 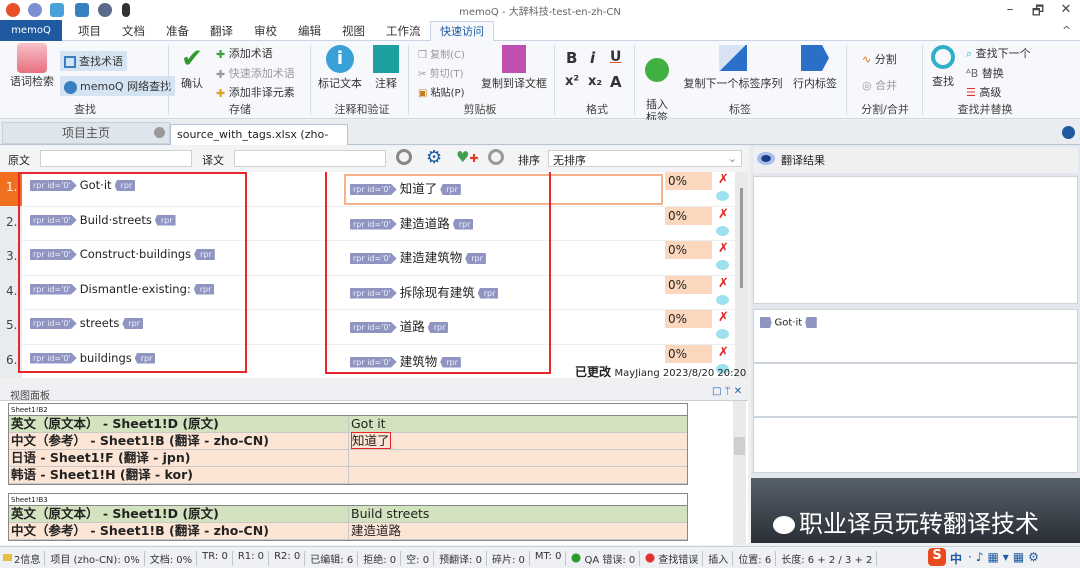 I want to click on segment-number: 4., so click(x=11, y=292).